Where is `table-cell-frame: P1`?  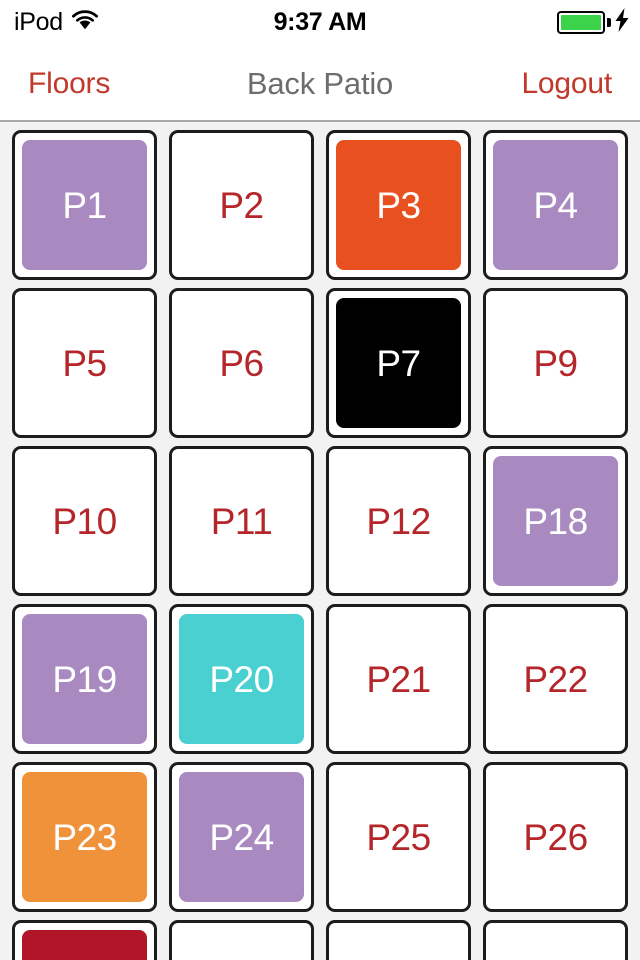
table-cell-frame: P1 is located at coordinates (84, 205).